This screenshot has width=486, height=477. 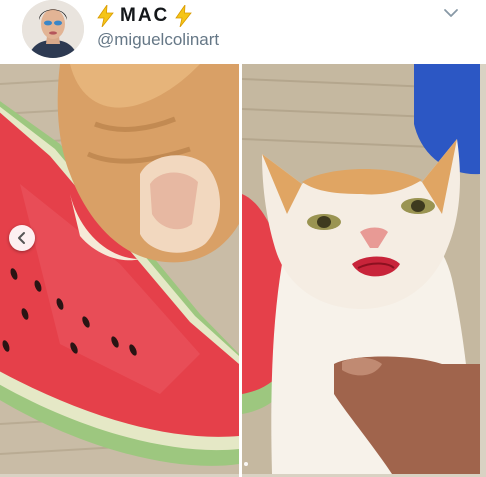 What do you see at coordinates (158, 40) in the screenshot?
I see `user-handle: @miguelcolinart` at bounding box center [158, 40].